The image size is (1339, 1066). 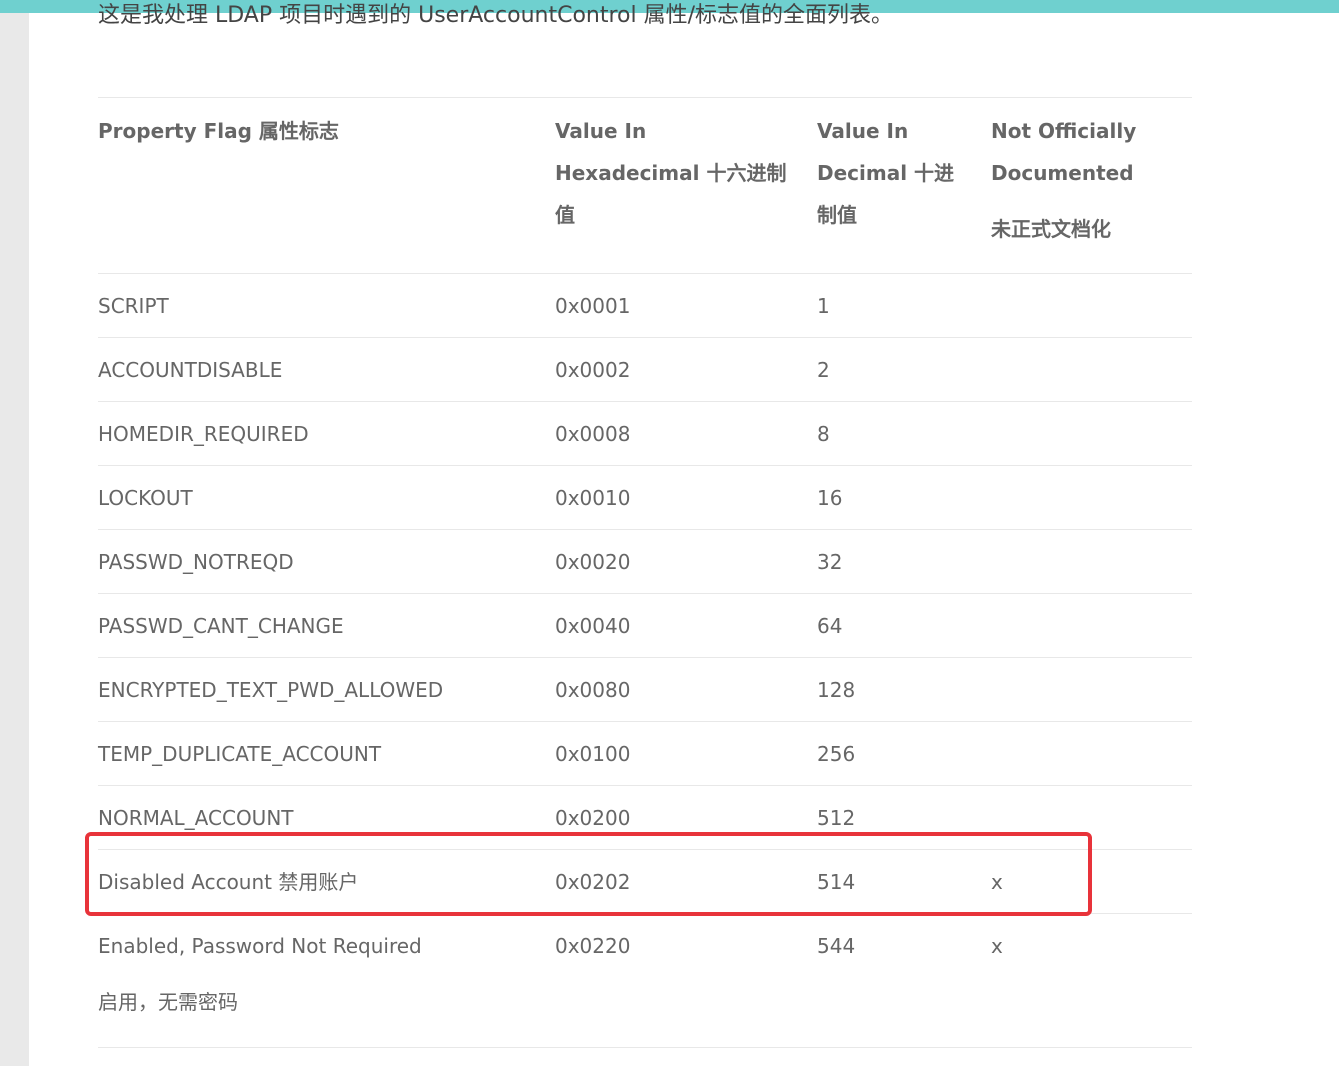 What do you see at coordinates (593, 370) in the screenshot?
I see `cell-hex: 0x0002` at bounding box center [593, 370].